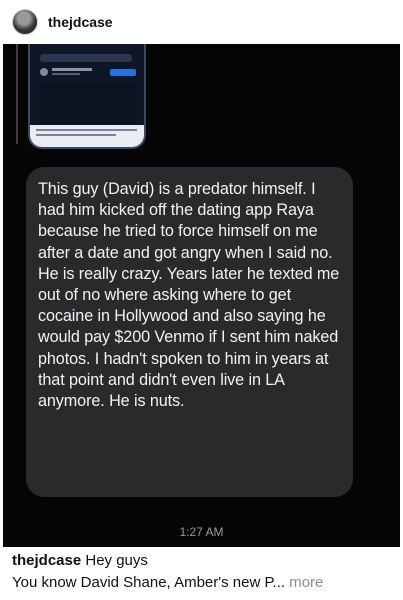  What do you see at coordinates (44, 72) in the screenshot?
I see `mini-avatar` at bounding box center [44, 72].